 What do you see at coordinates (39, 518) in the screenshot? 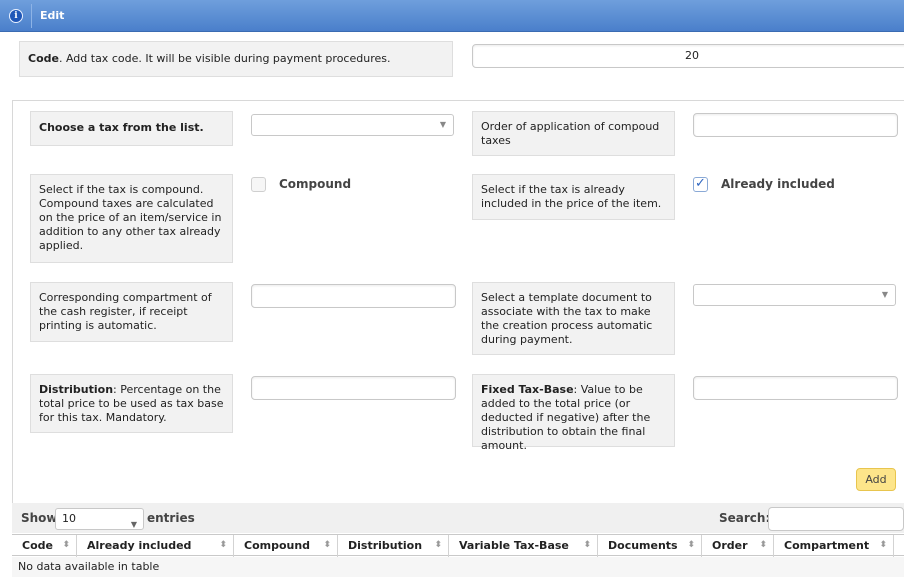
I see `show-label: Show` at bounding box center [39, 518].